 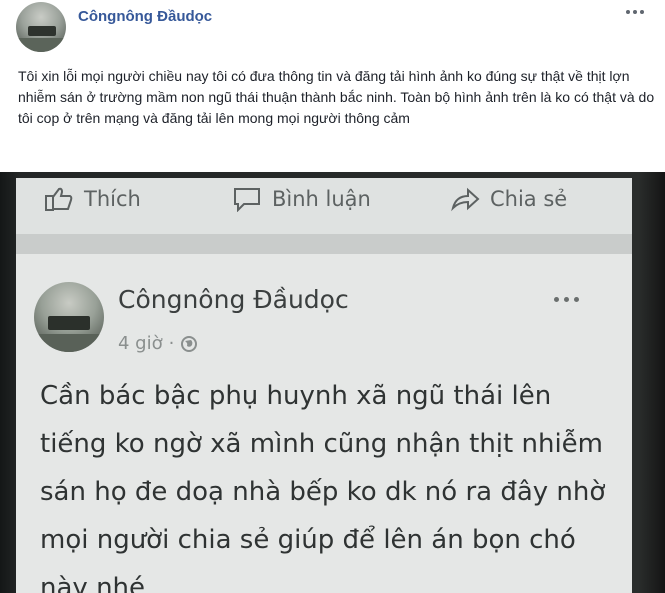 What do you see at coordinates (189, 343) in the screenshot?
I see `globe-icon` at bounding box center [189, 343].